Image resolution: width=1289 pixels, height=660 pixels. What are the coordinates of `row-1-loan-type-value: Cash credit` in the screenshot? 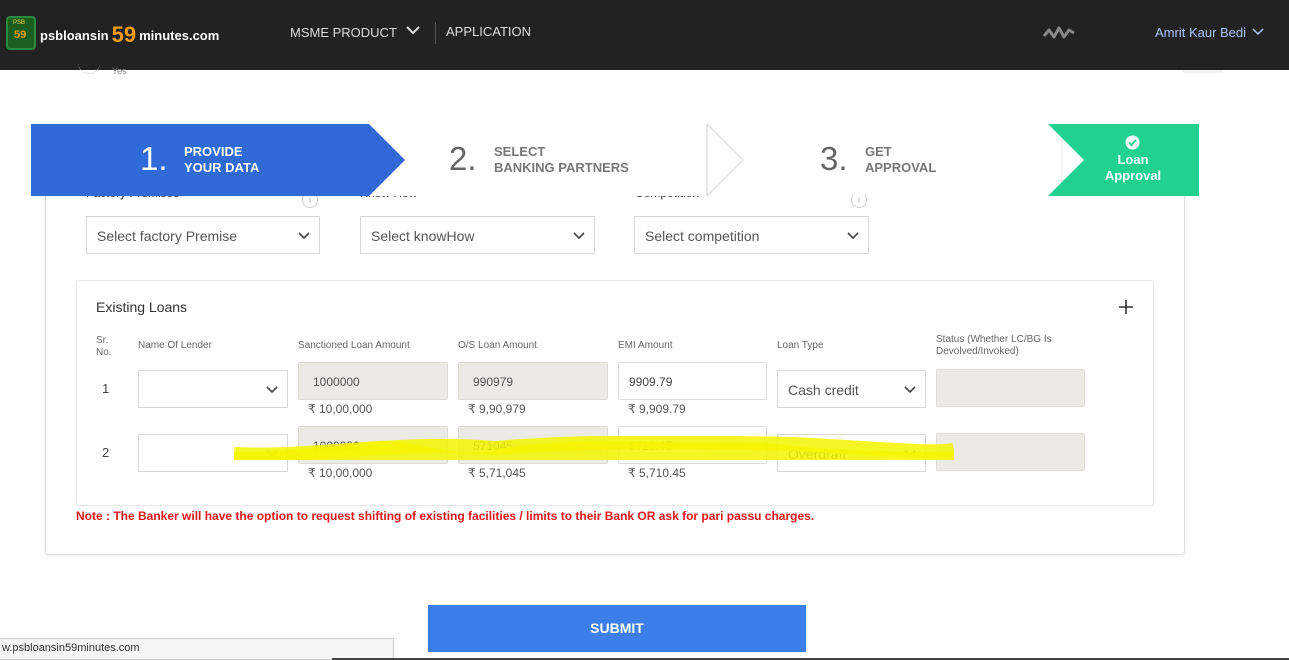 It's located at (823, 390).